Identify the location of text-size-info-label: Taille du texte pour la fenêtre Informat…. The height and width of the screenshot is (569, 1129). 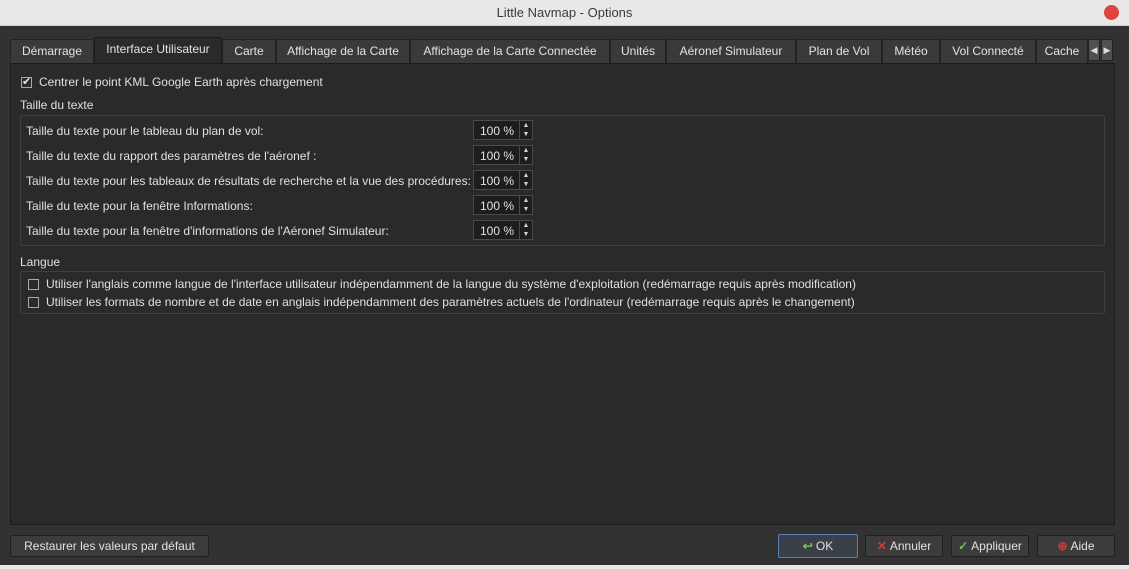
(139, 206).